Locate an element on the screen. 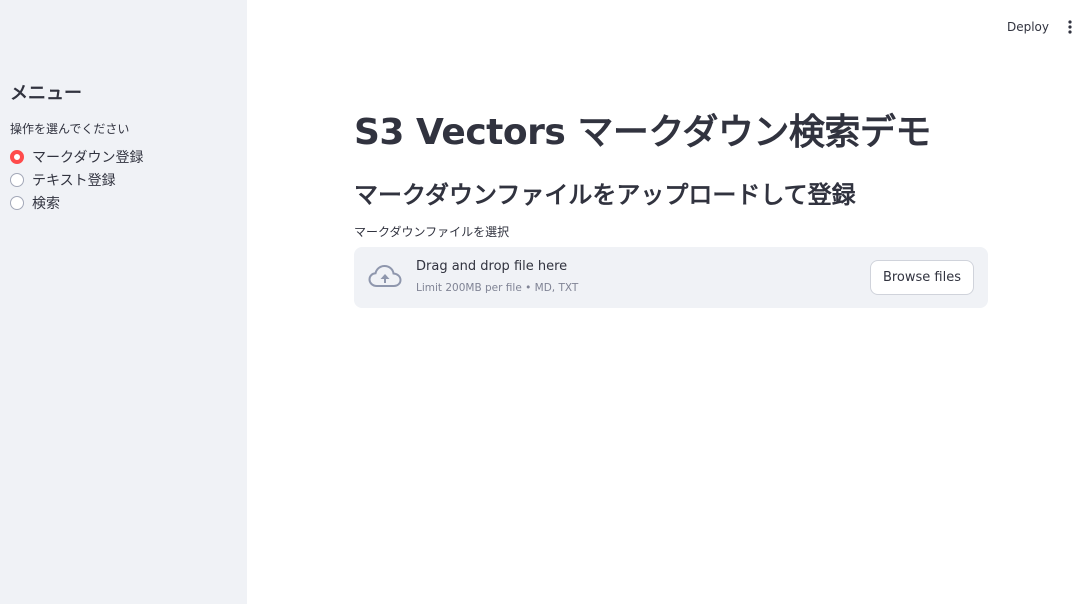 The height and width of the screenshot is (604, 1091). radio-option-text-register: テキスト登録 is located at coordinates (76, 179).